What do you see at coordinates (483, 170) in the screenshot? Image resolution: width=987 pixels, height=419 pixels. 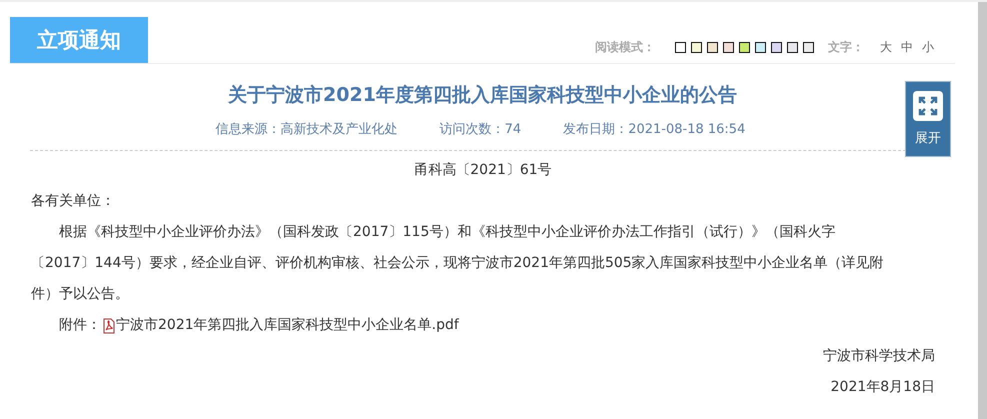 I see `document-number: 甬科高〔2021〕61号` at bounding box center [483, 170].